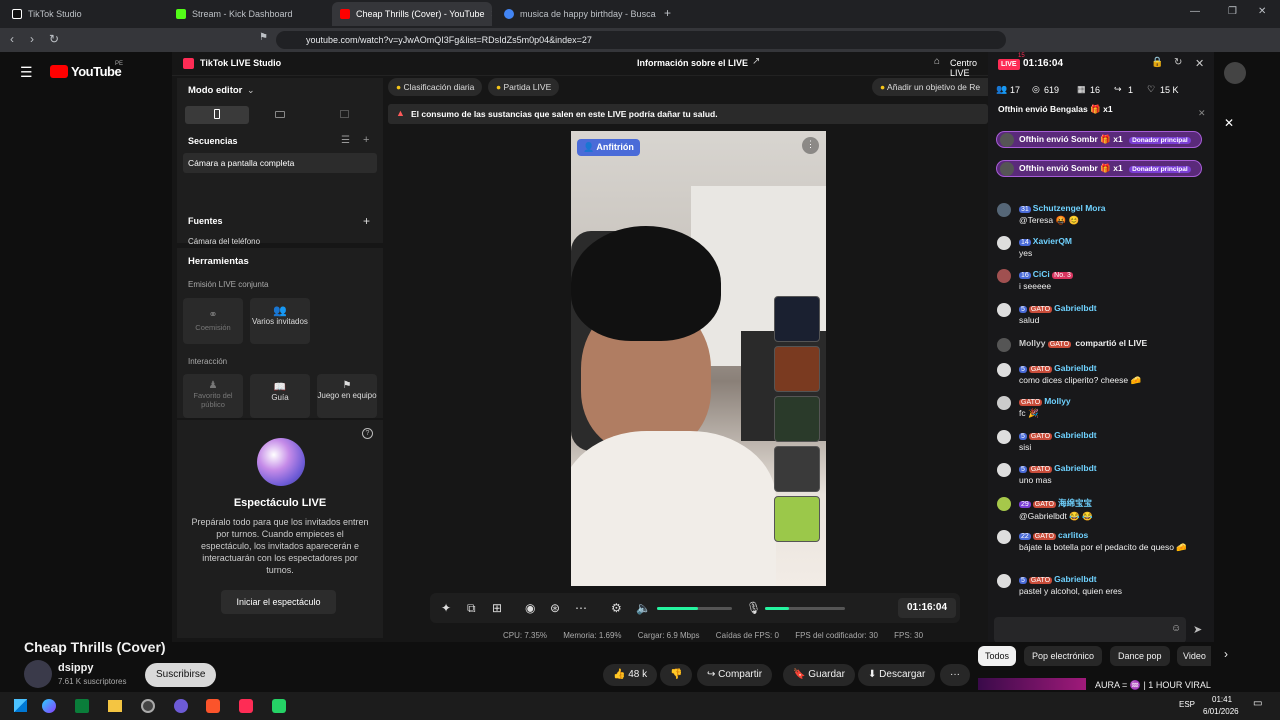 This screenshot has height=720, width=1280. What do you see at coordinates (213, 321) in the screenshot?
I see `cohost-button: ⚭ Coemisión` at bounding box center [213, 321].